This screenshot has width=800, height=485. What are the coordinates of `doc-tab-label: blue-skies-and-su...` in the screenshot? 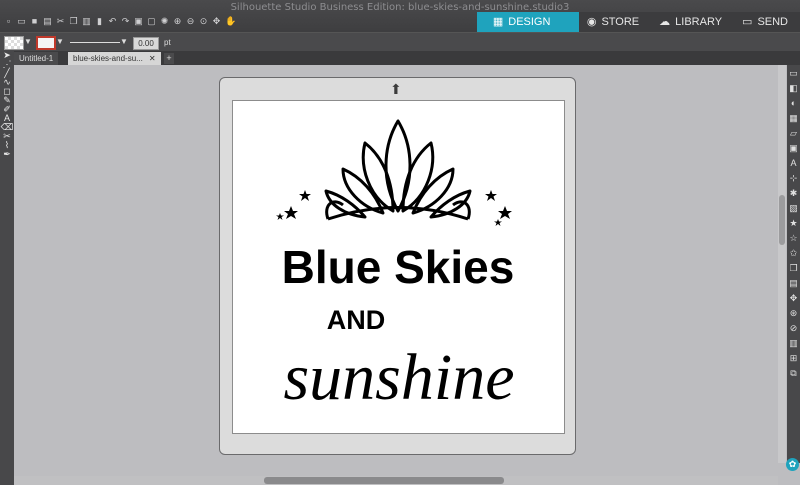 It's located at (108, 58).